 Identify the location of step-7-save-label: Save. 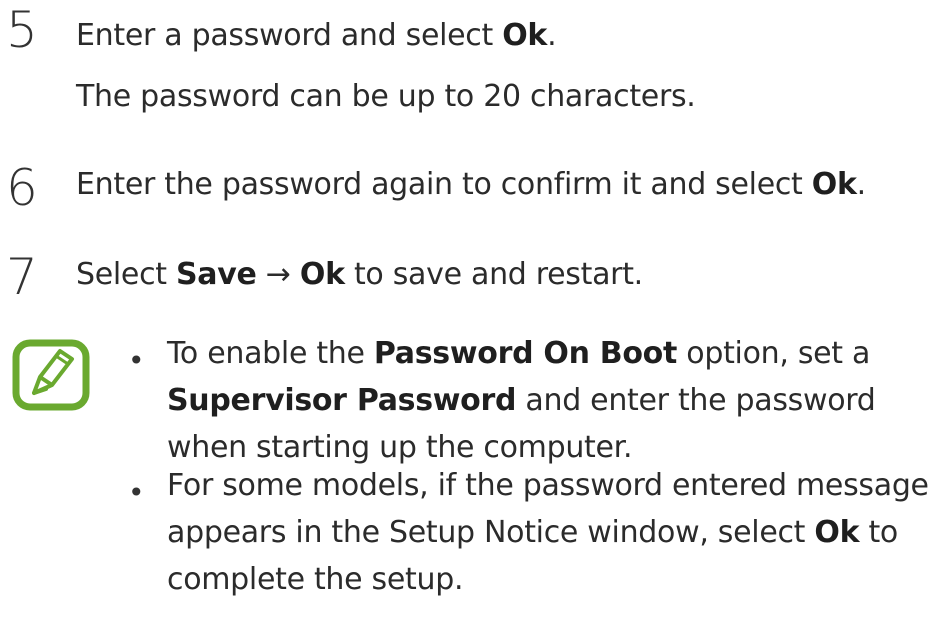
(216, 274).